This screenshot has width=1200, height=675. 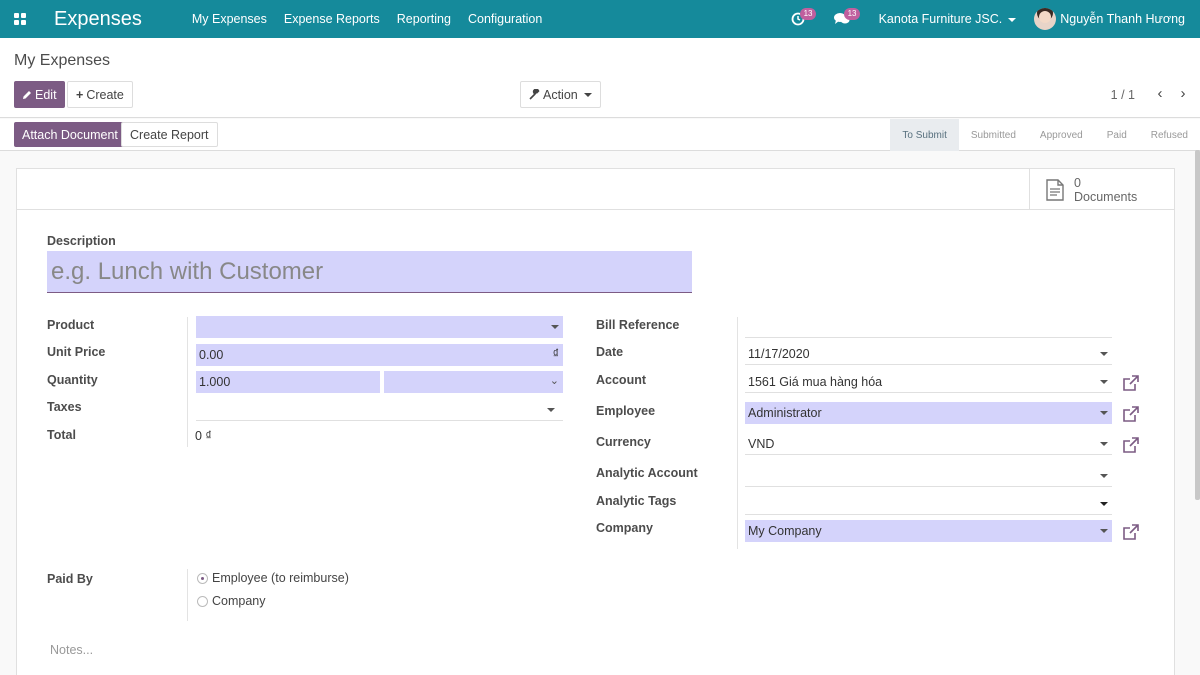 What do you see at coordinates (105, 94) in the screenshot?
I see `create-label: Create` at bounding box center [105, 94].